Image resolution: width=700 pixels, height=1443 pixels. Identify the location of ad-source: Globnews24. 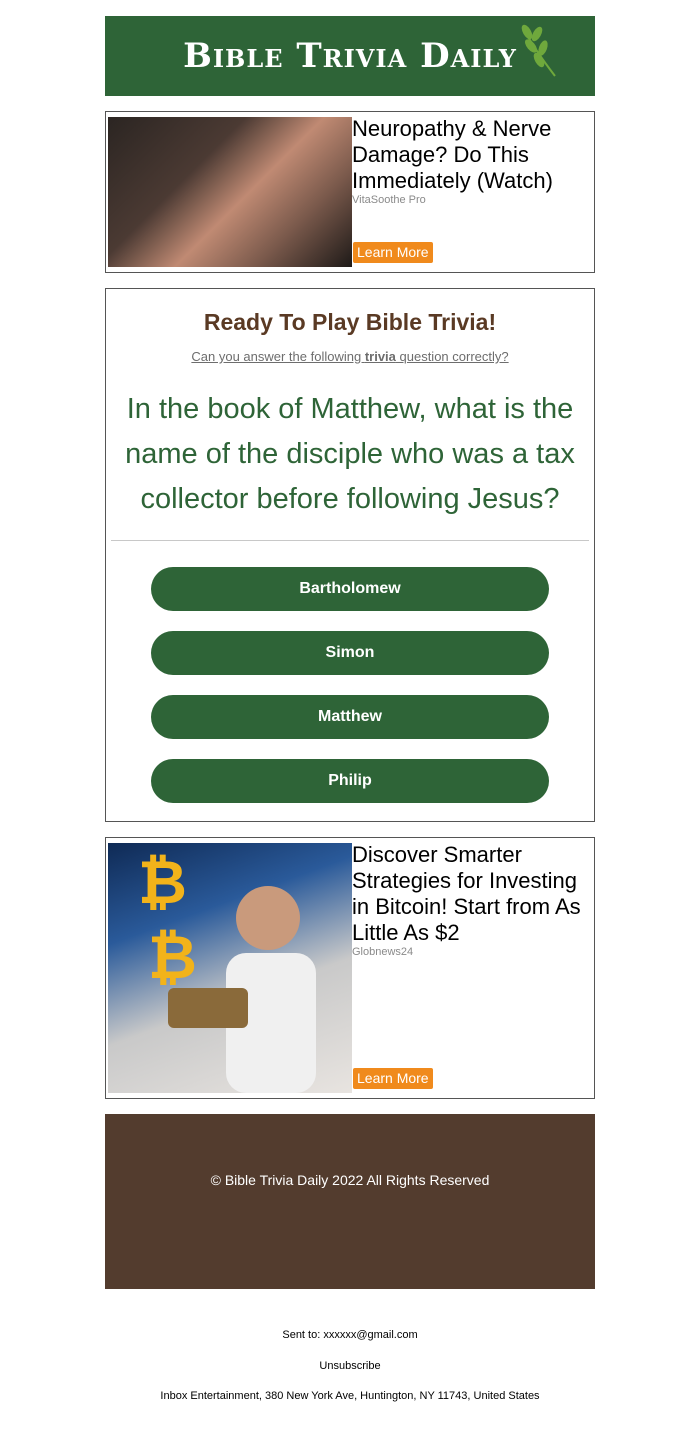
(383, 952).